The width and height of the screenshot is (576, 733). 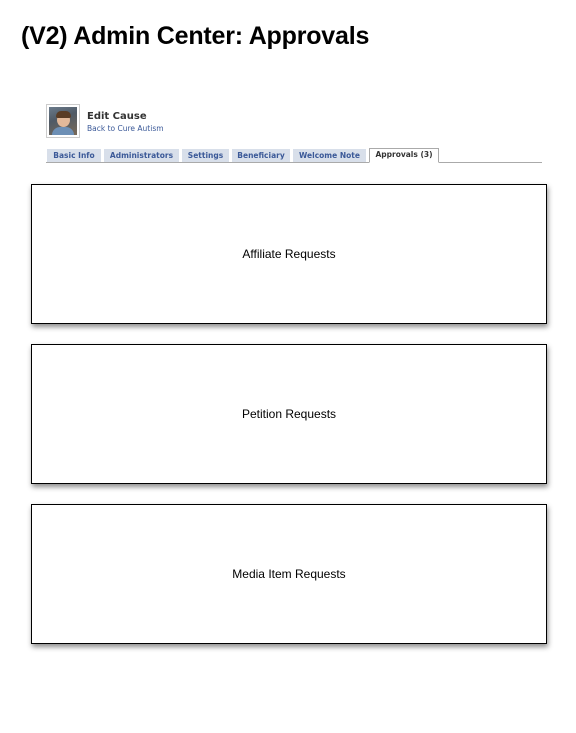 I want to click on tab-settings: Settings, so click(x=205, y=155).